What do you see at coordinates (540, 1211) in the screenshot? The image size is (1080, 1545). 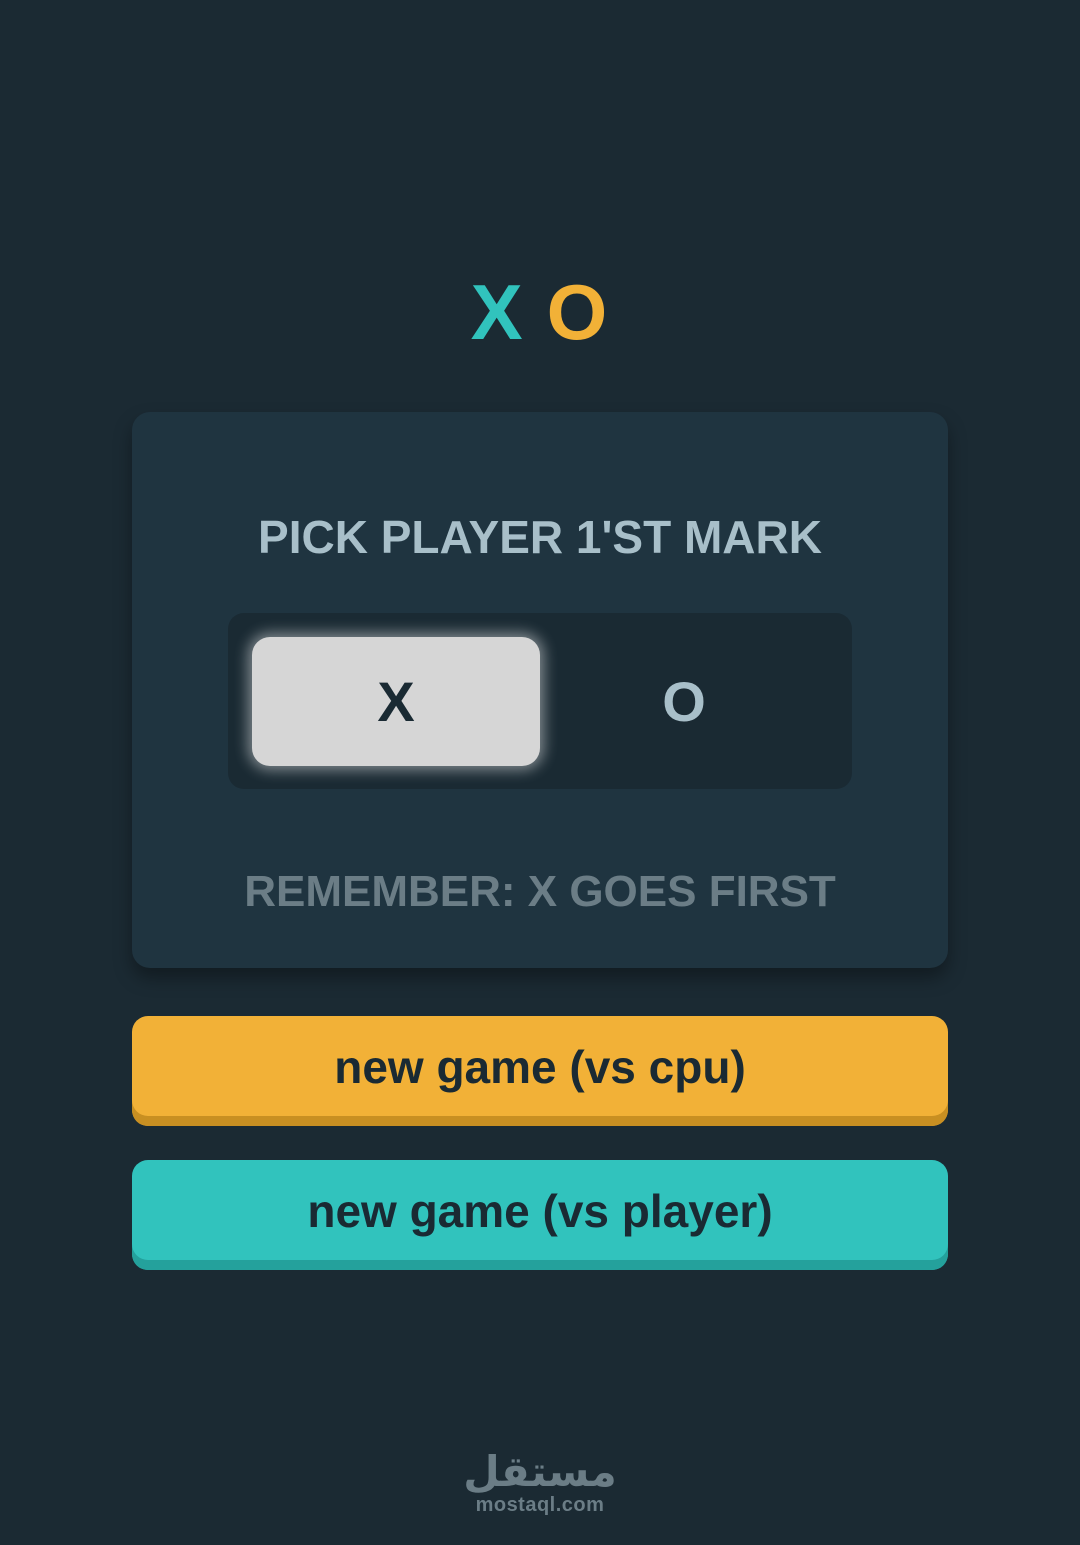 I see `new-game-vs-player-label: new game (vs player)` at bounding box center [540, 1211].